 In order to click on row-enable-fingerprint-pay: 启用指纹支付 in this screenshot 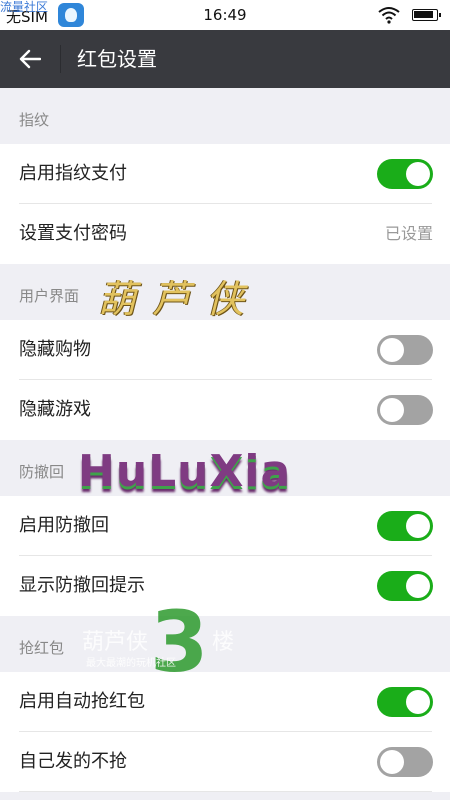, I will do `click(225, 174)`.